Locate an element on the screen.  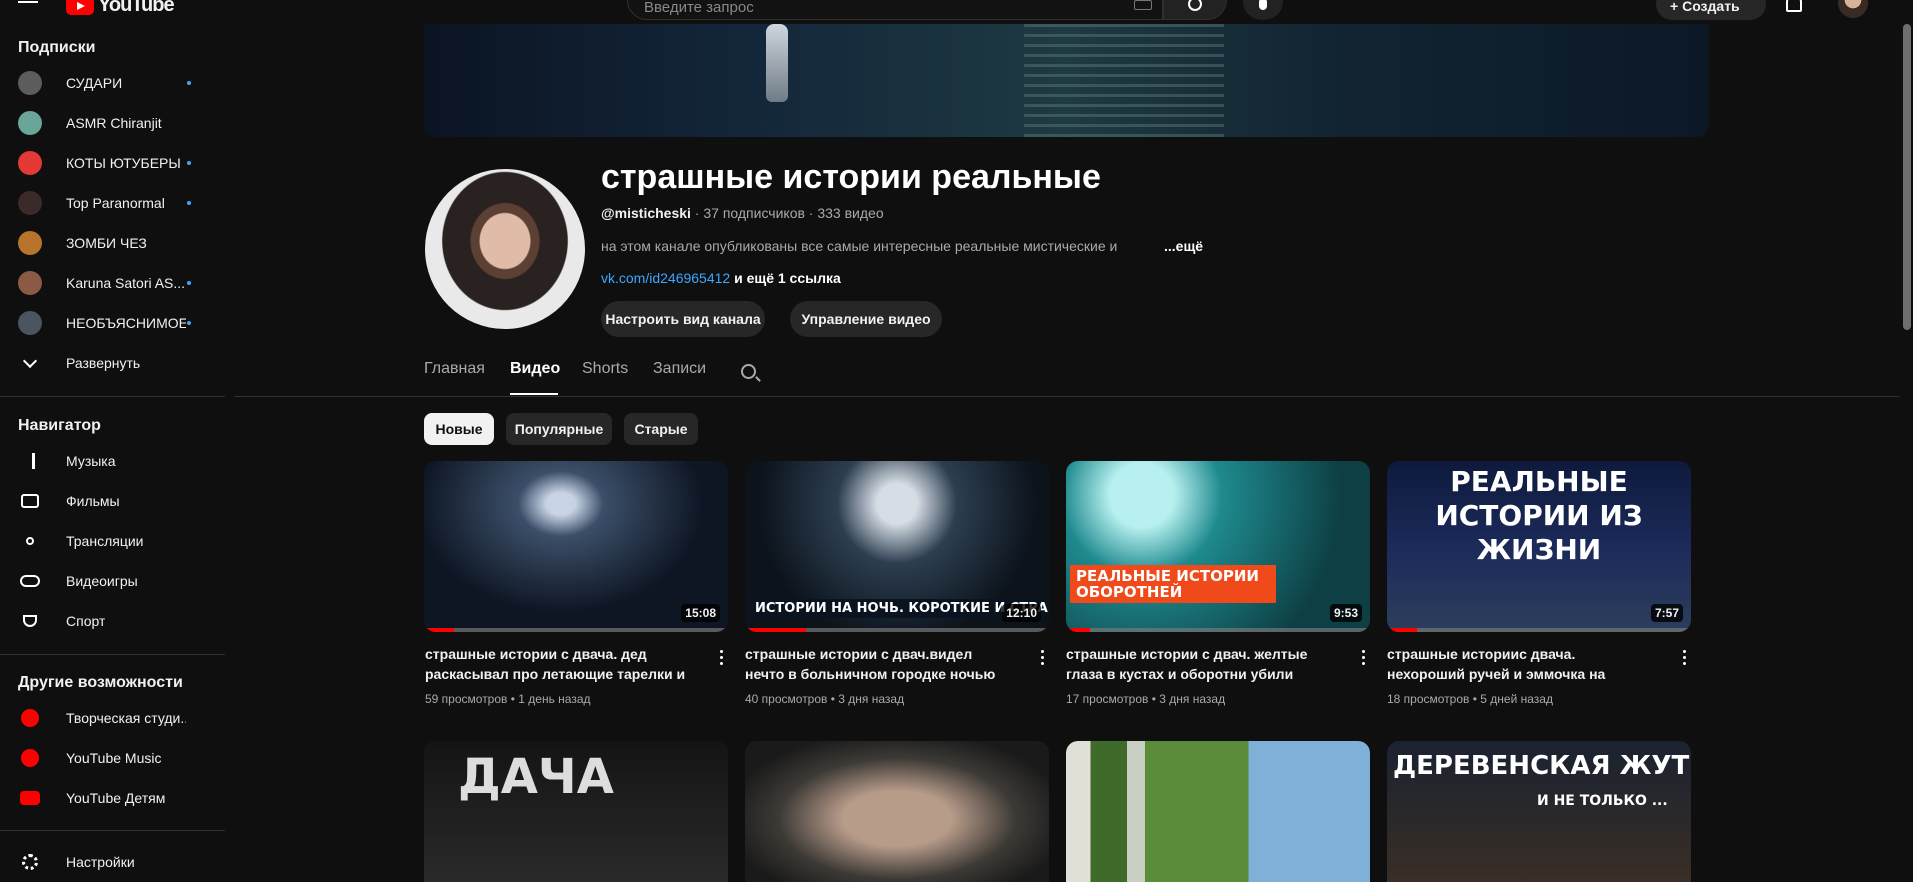
sidebar-item-label: Музыка is located at coordinates (91, 461).